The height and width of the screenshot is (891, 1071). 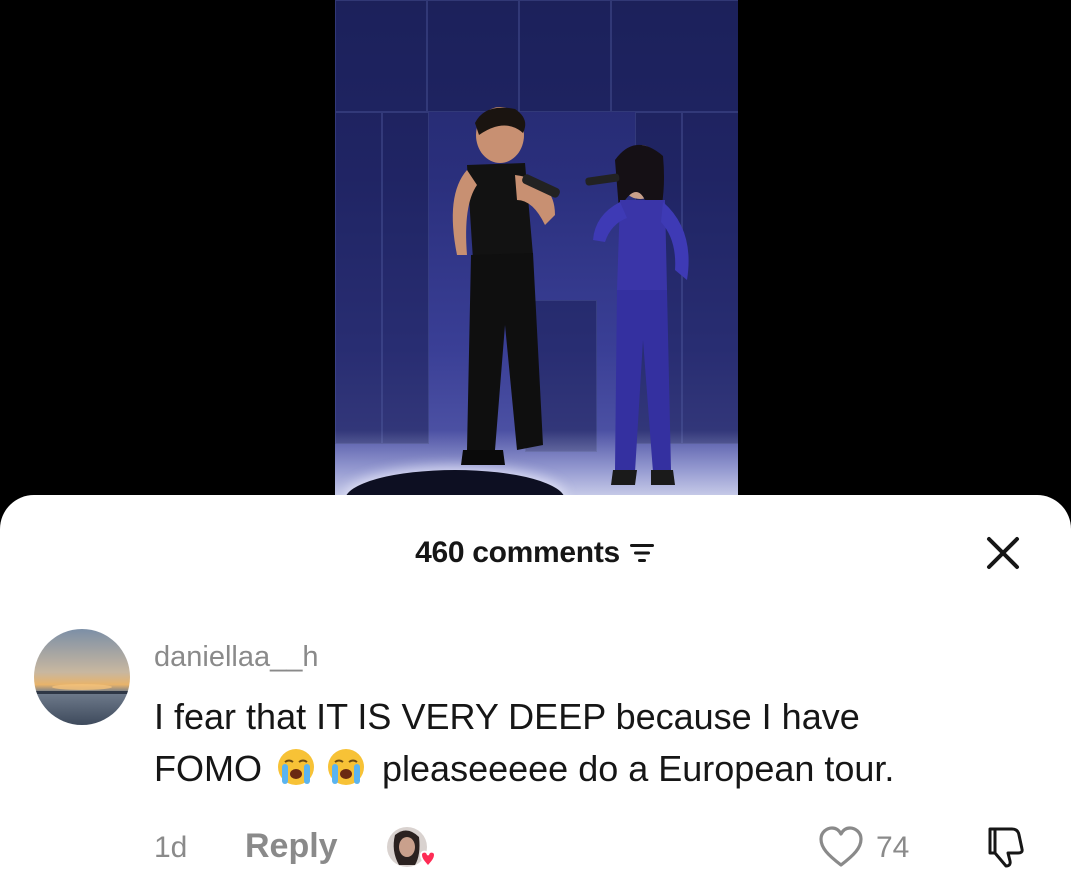 What do you see at coordinates (171, 847) in the screenshot?
I see `comment-timestamp: 1d` at bounding box center [171, 847].